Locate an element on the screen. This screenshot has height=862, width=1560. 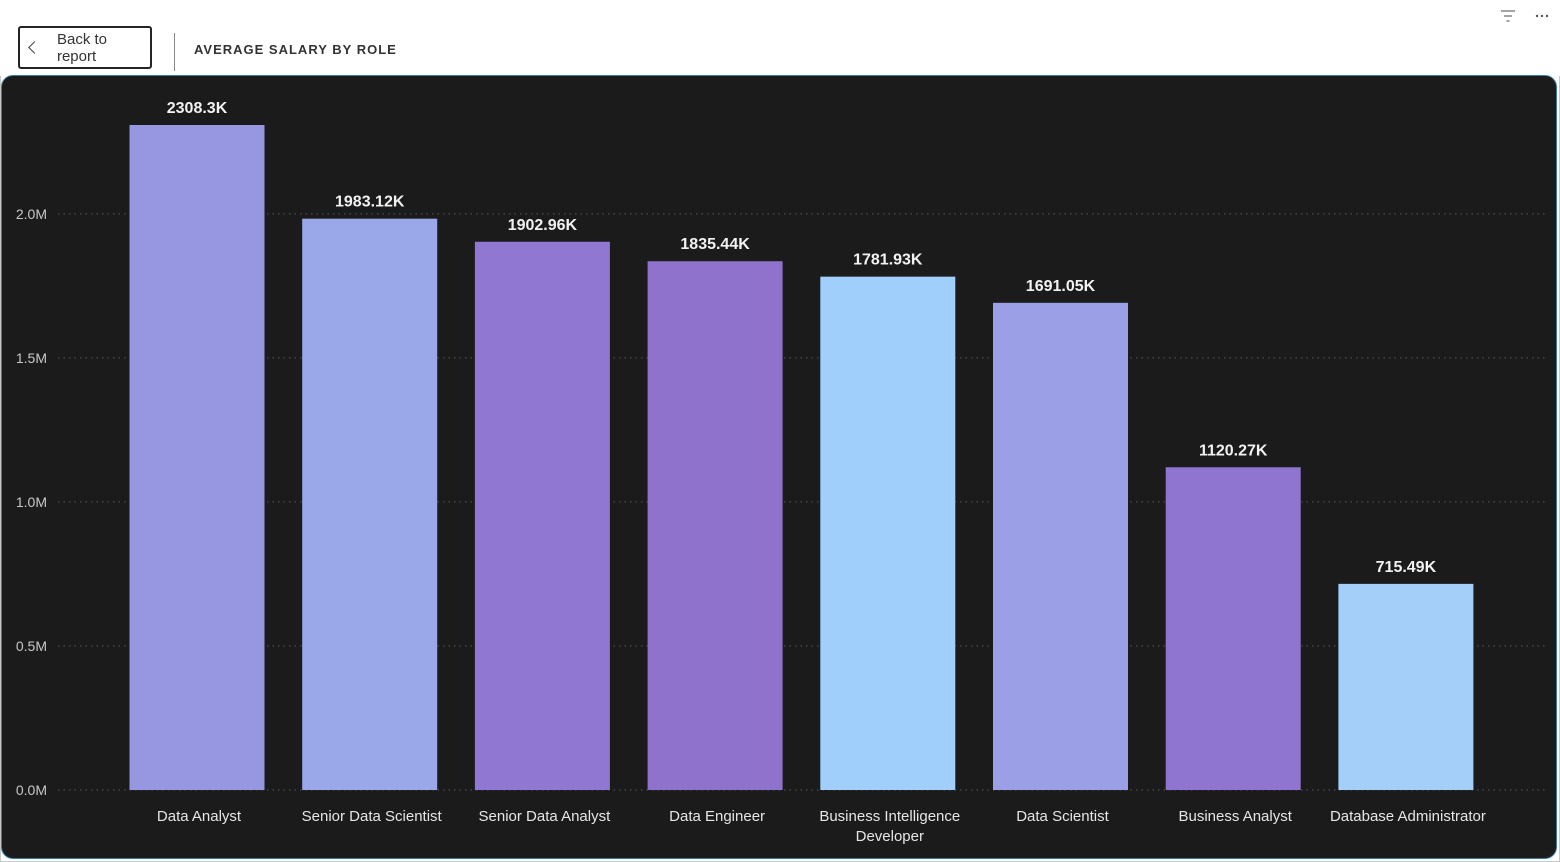
x-tick-label: Database Administrator is located at coordinates (1408, 816).